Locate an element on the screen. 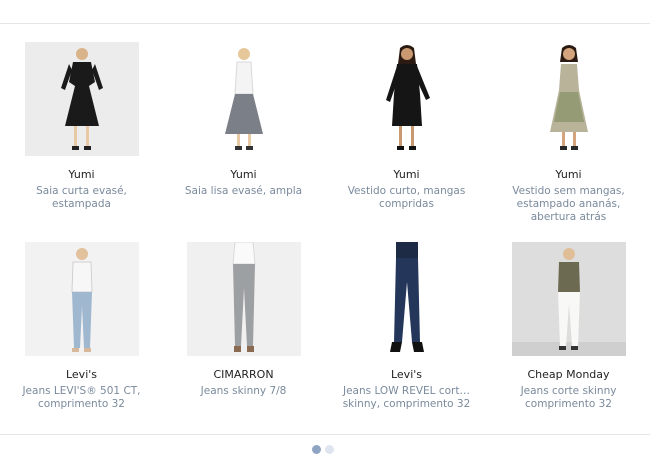 The width and height of the screenshot is (650, 455). product-image-black-lace-dress is located at coordinates (81, 99).